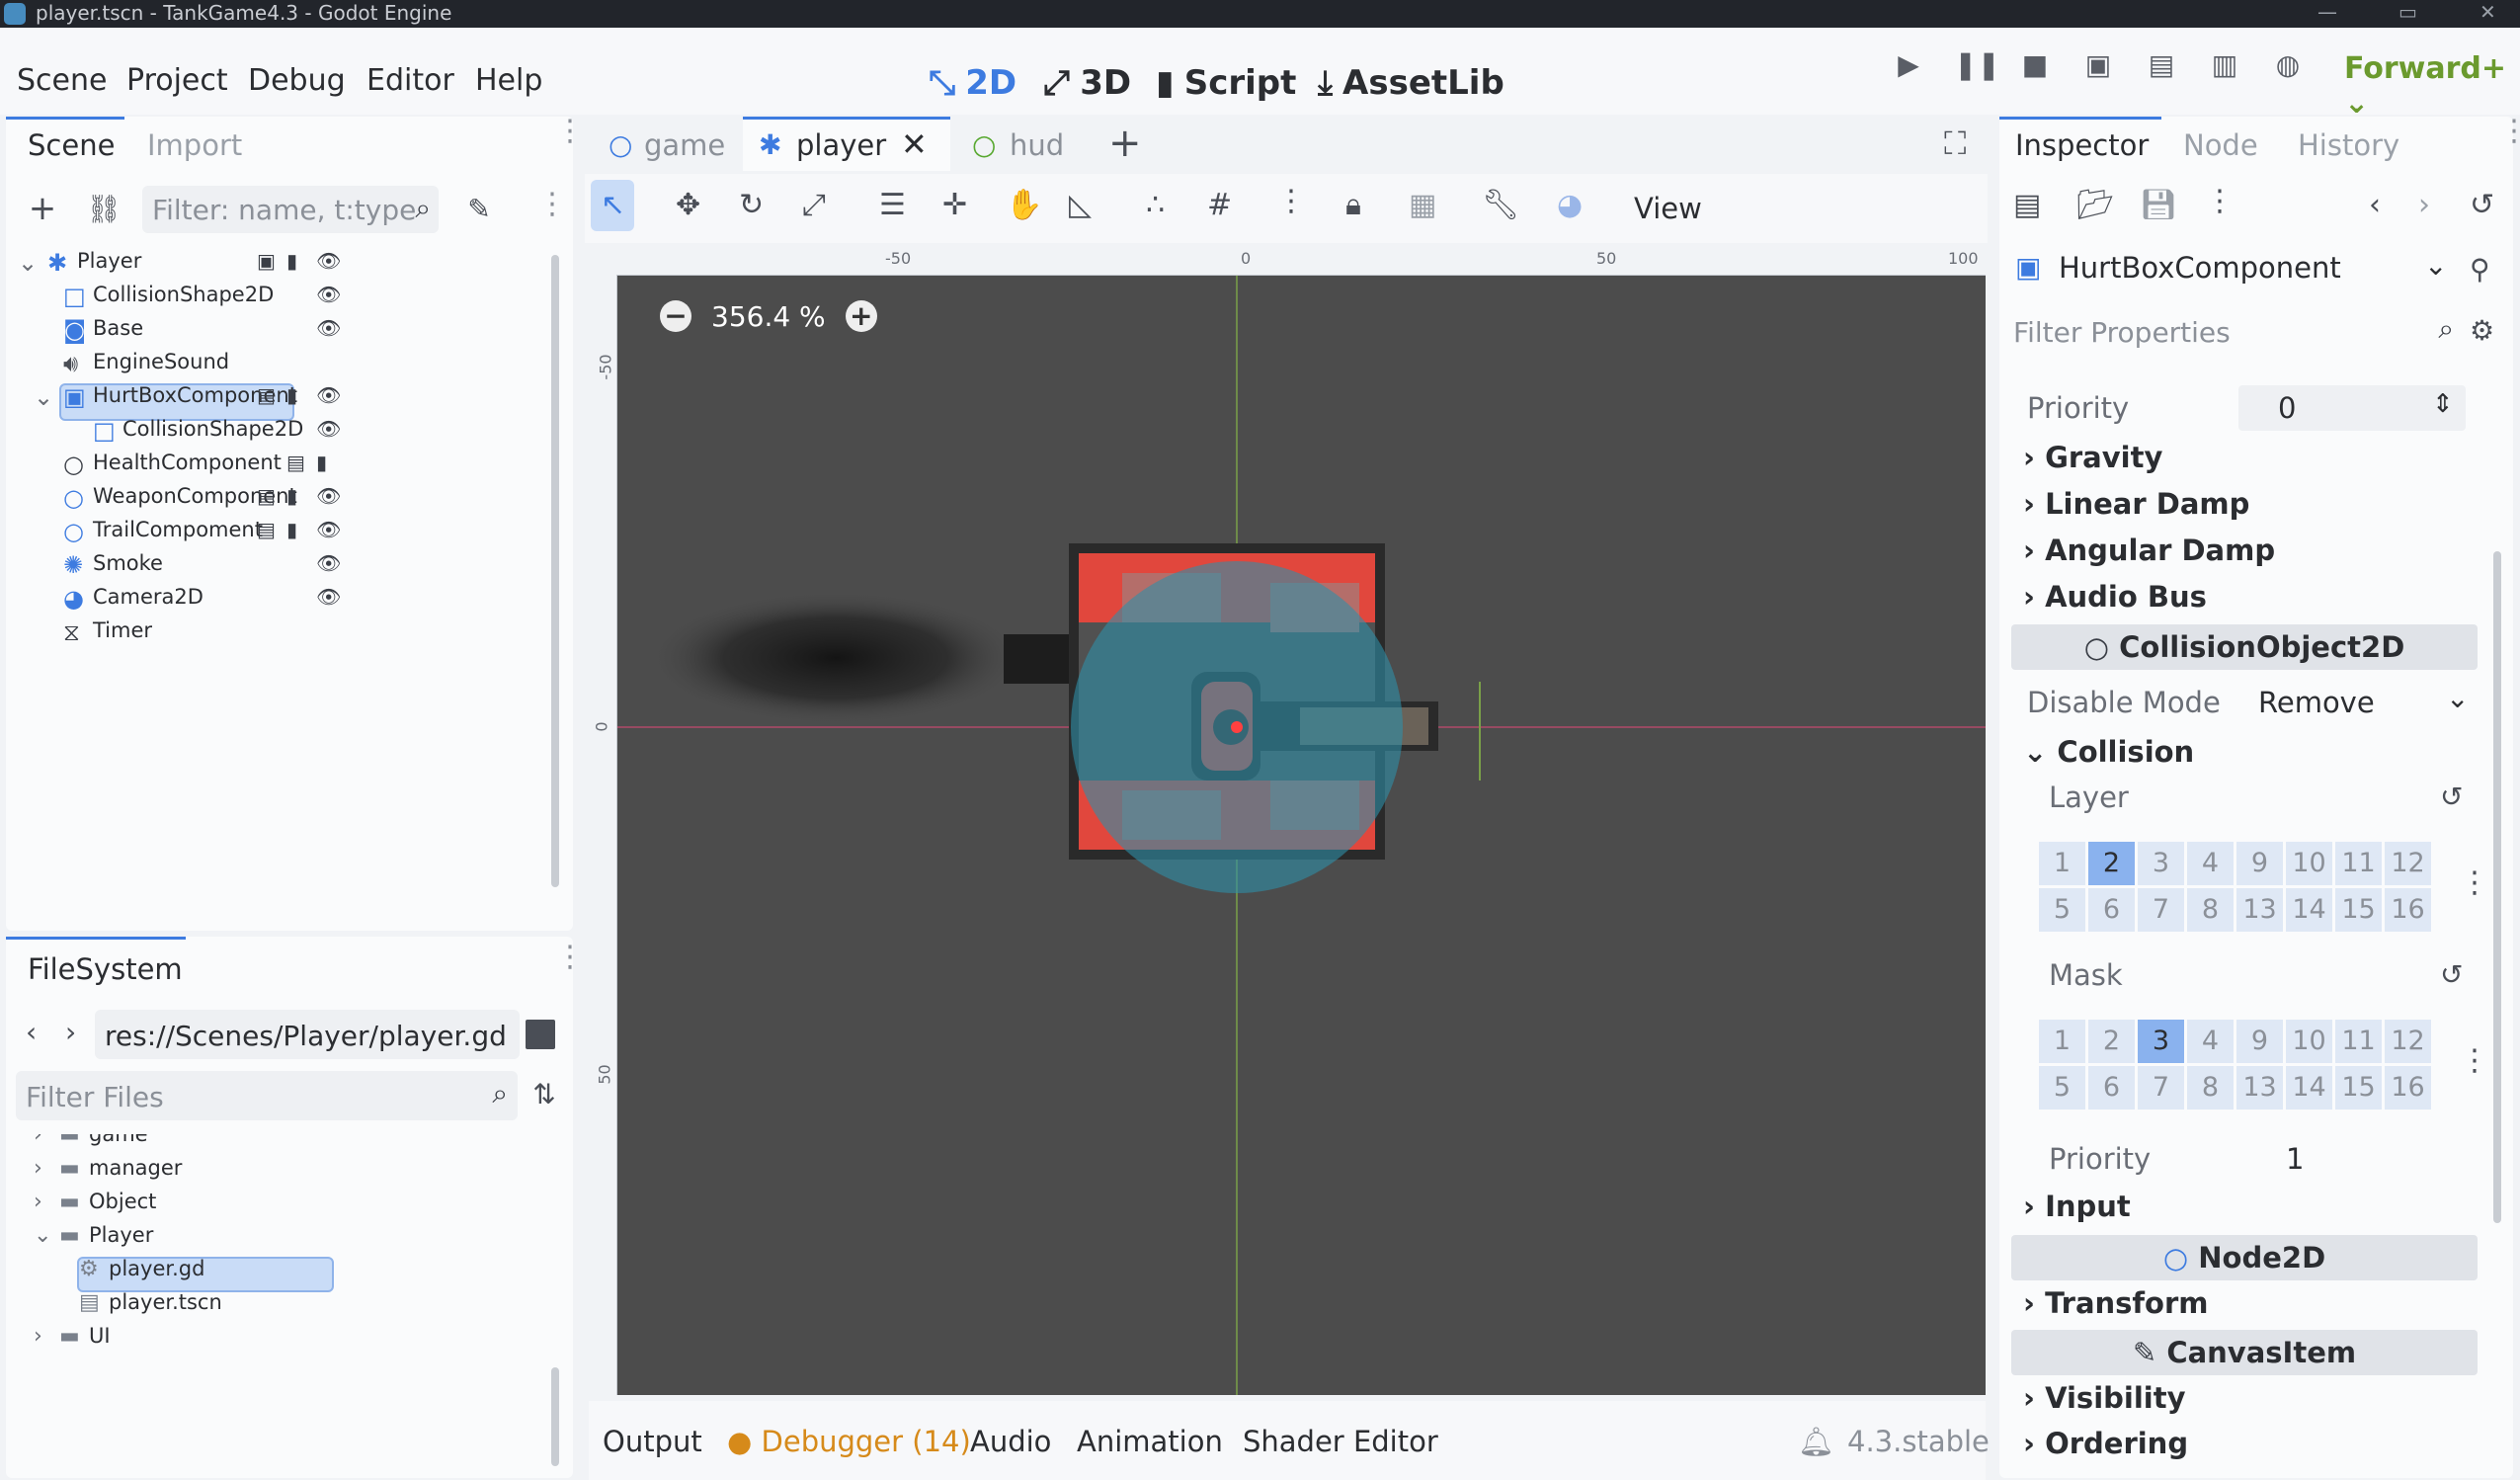 This screenshot has width=2520, height=1480. What do you see at coordinates (2357, 1159) in the screenshot?
I see `priority2-field: 1` at bounding box center [2357, 1159].